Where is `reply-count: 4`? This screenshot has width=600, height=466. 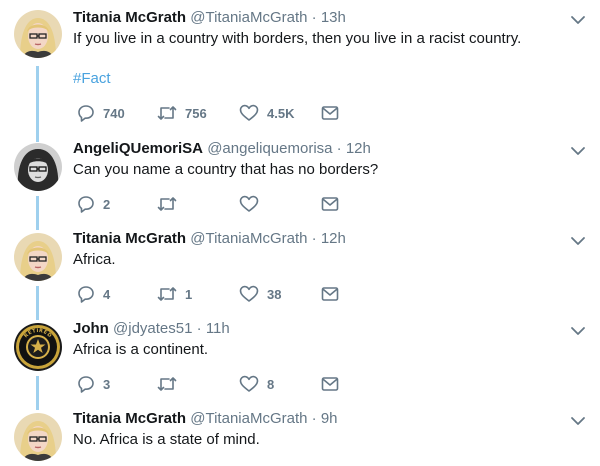
reply-count: 4 is located at coordinates (107, 294).